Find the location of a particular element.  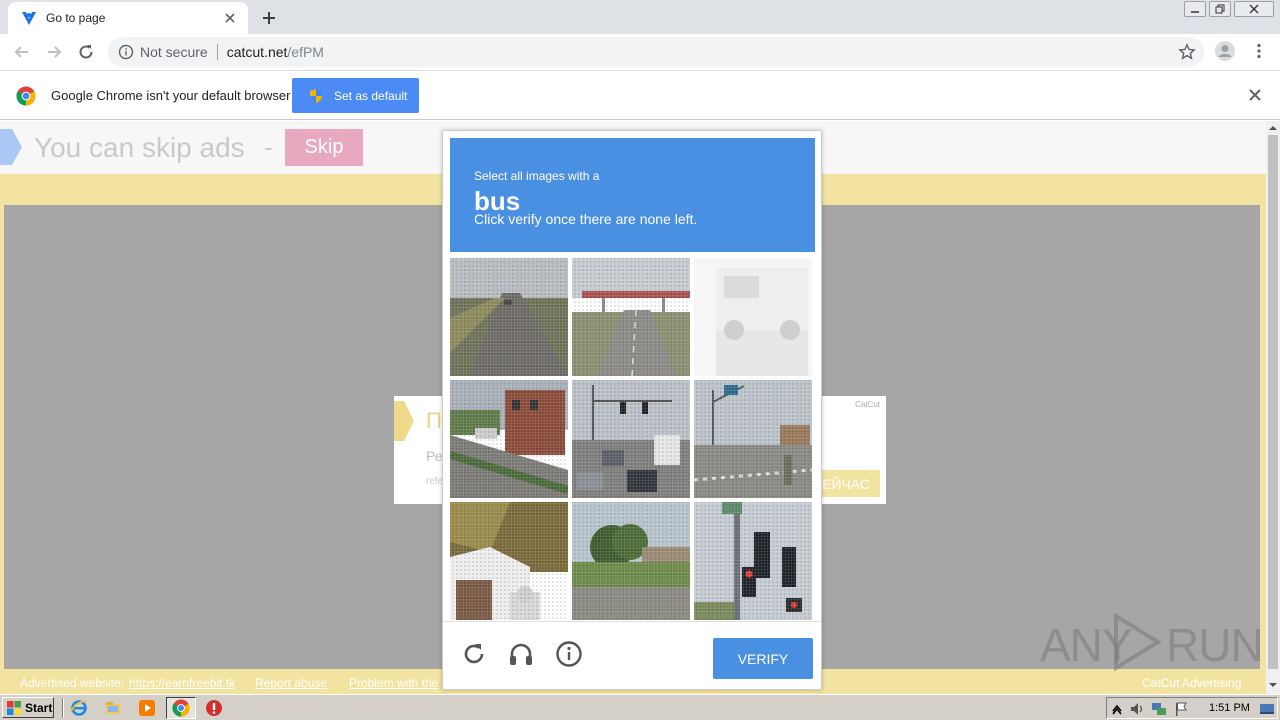

file-explorer-icon is located at coordinates (113, 708).